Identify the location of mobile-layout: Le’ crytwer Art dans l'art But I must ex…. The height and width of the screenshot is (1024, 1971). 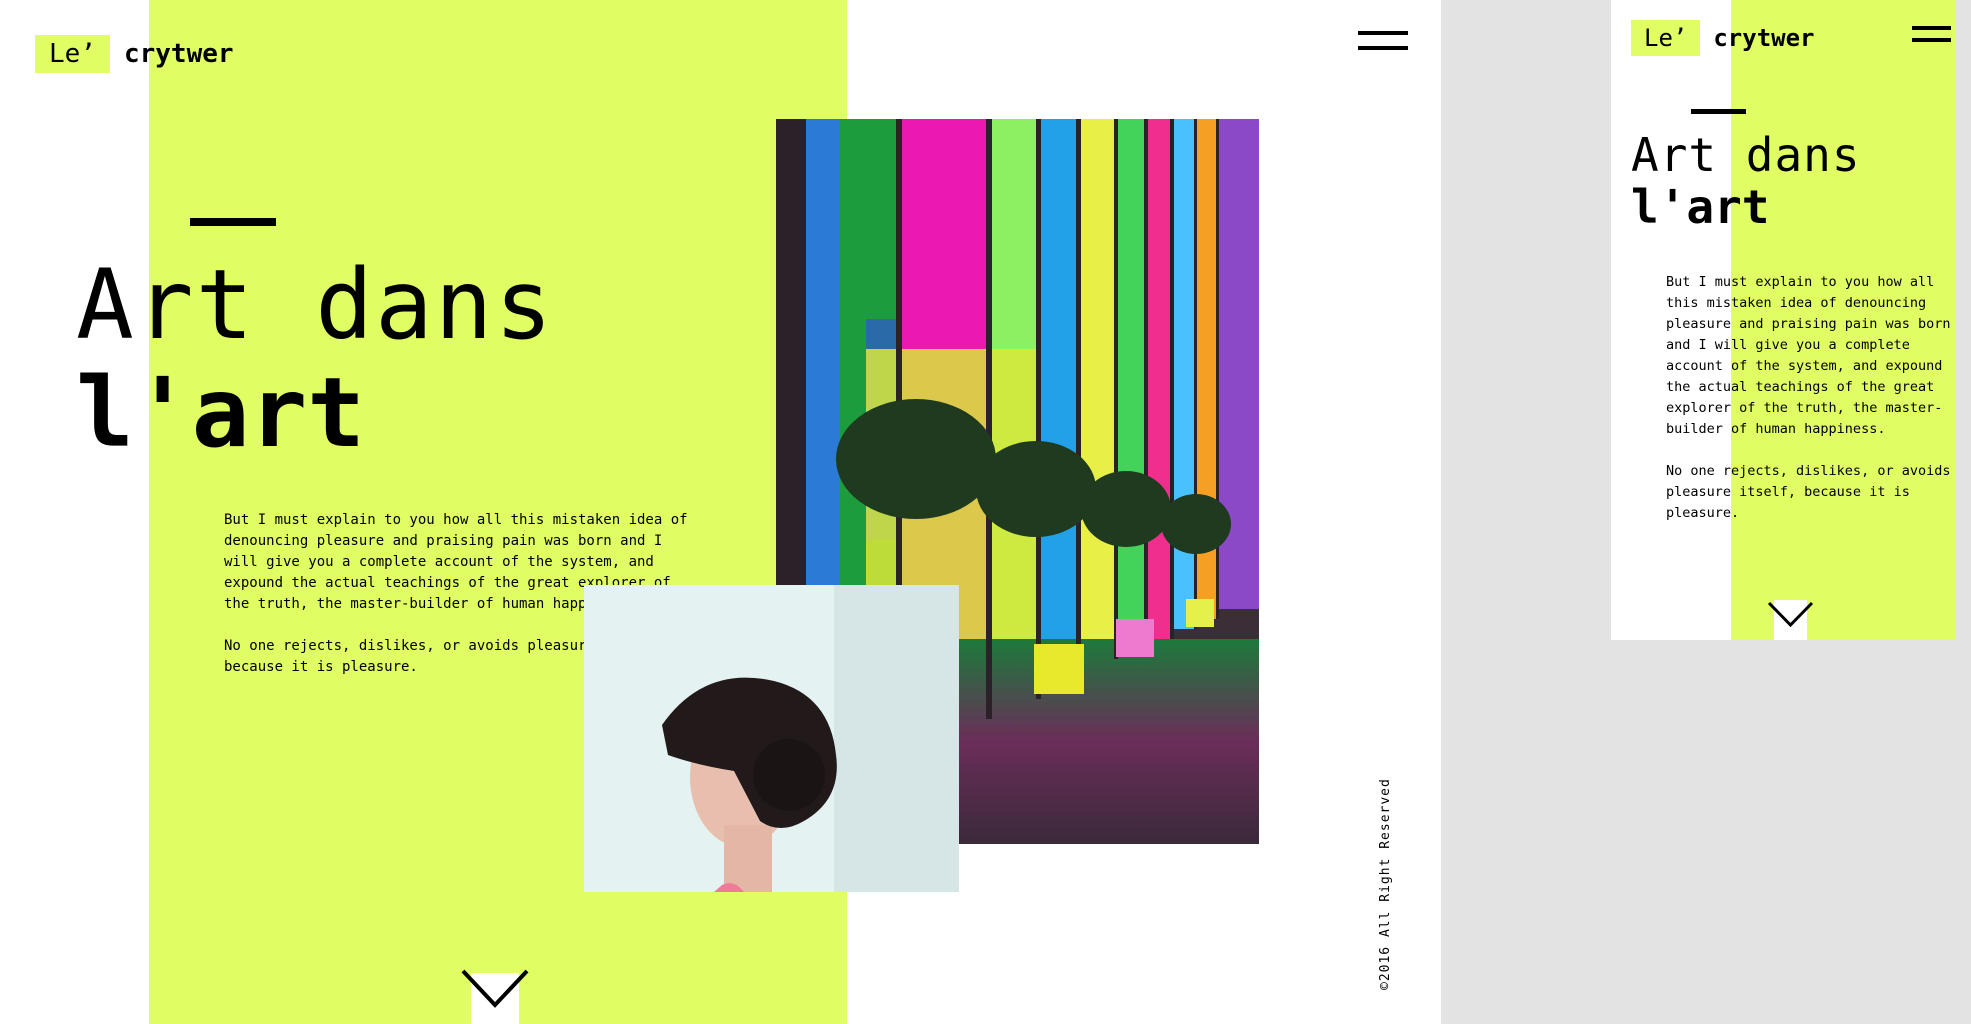
(1783, 320).